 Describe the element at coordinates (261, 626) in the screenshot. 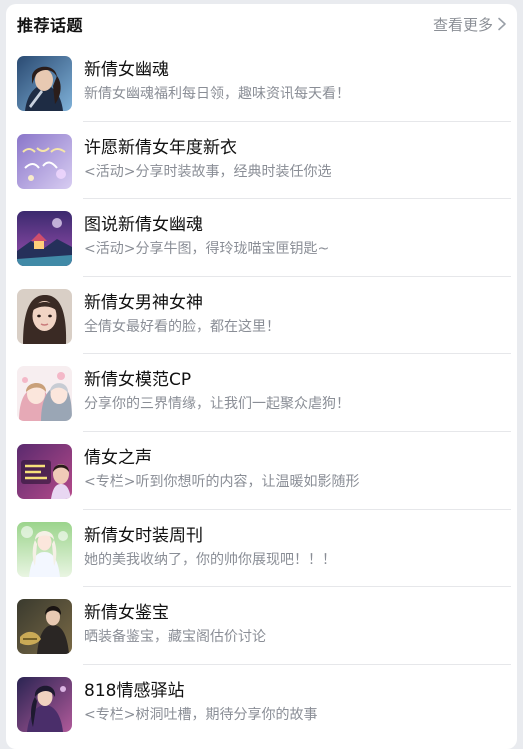

I see `topic-item: 新倩女鉴宝 晒装备鉴宝，藏宝阁估价讨论` at that location.